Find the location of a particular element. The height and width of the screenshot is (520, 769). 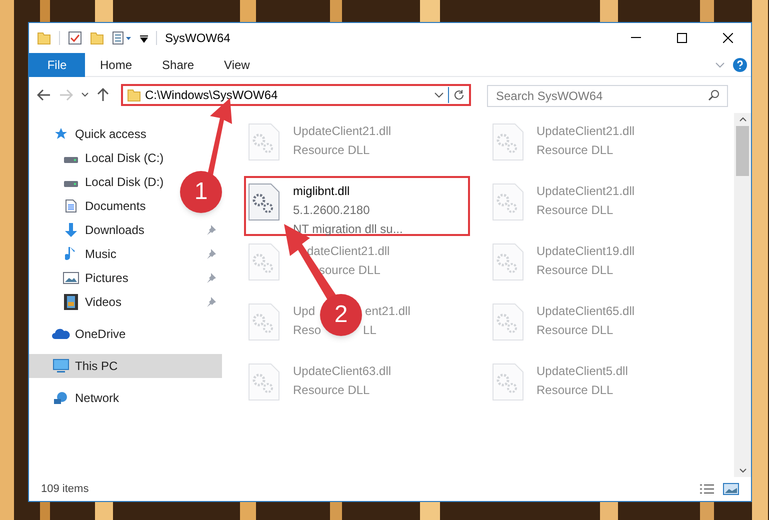

sidebar-item: Documents is located at coordinates (87, 206).